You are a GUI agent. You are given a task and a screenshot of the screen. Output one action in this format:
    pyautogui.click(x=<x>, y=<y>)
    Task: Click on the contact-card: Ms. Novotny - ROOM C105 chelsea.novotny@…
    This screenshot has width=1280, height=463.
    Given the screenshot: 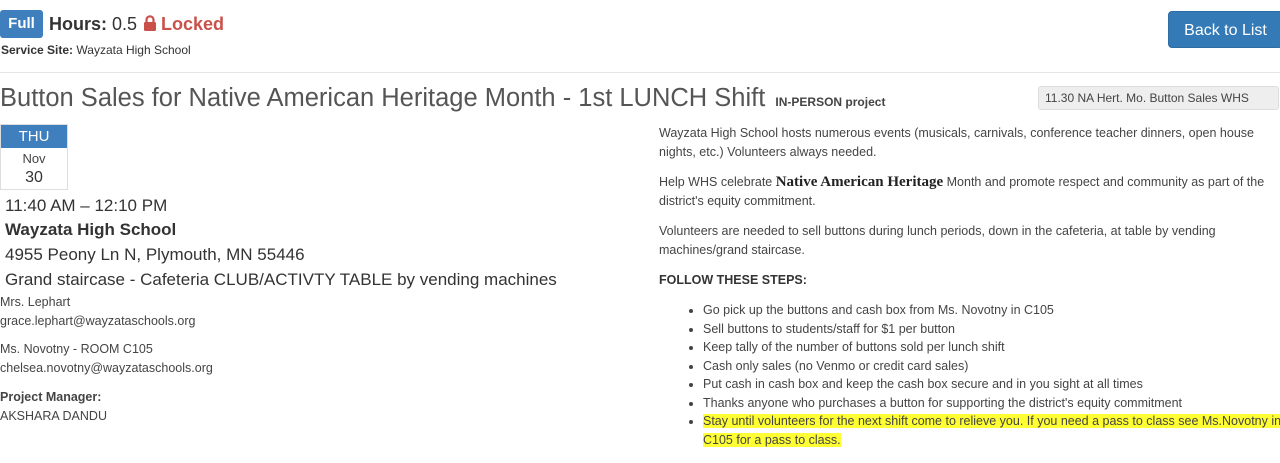 What is the action you would take?
    pyautogui.click(x=106, y=359)
    